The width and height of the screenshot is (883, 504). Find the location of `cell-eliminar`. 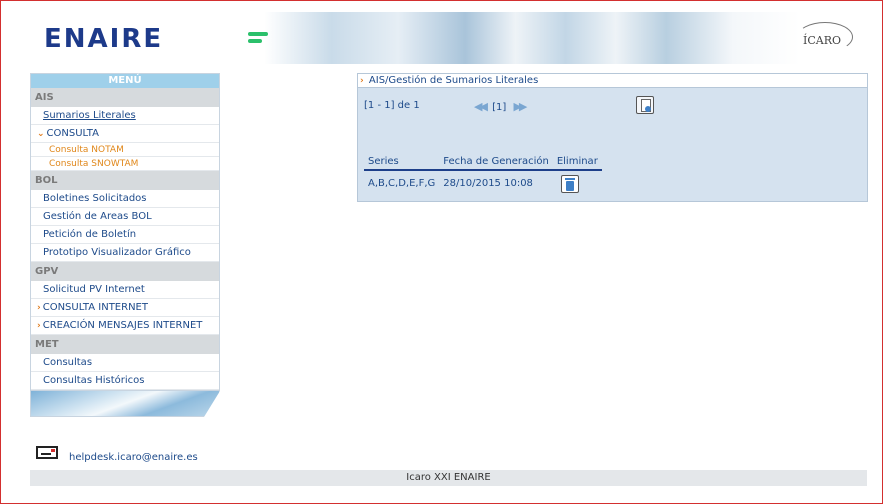

cell-eliminar is located at coordinates (577, 183).